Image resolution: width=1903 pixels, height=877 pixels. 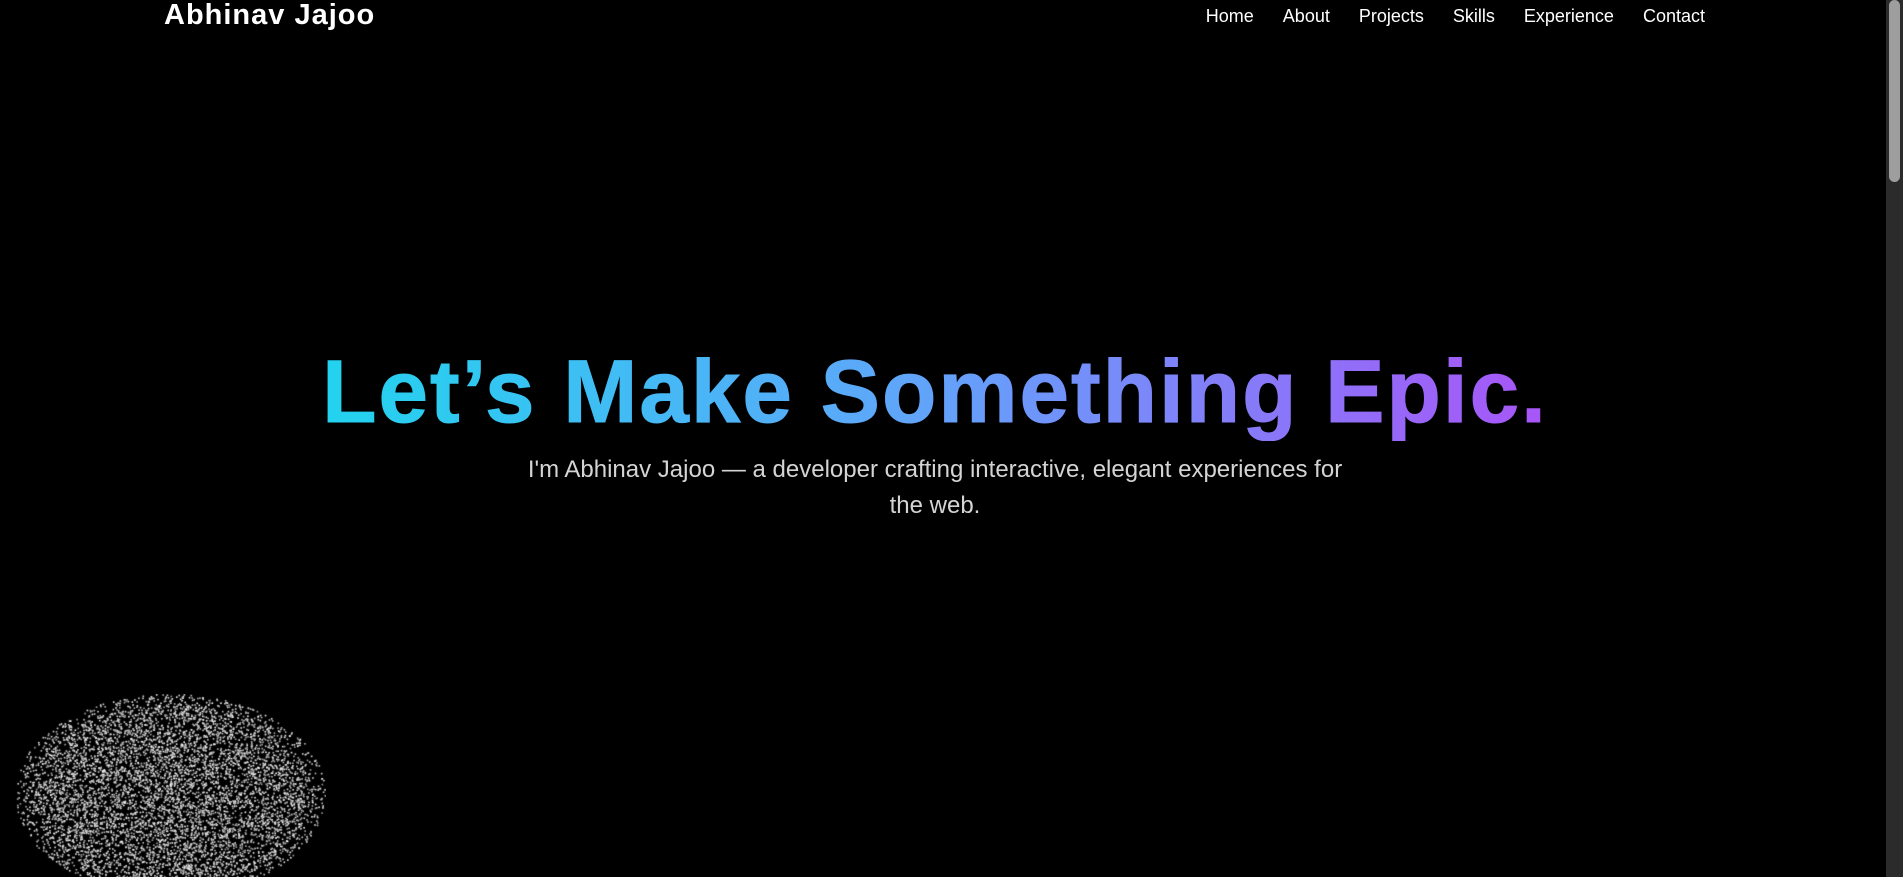 I want to click on particle-blob-graphic, so click(x=170, y=785).